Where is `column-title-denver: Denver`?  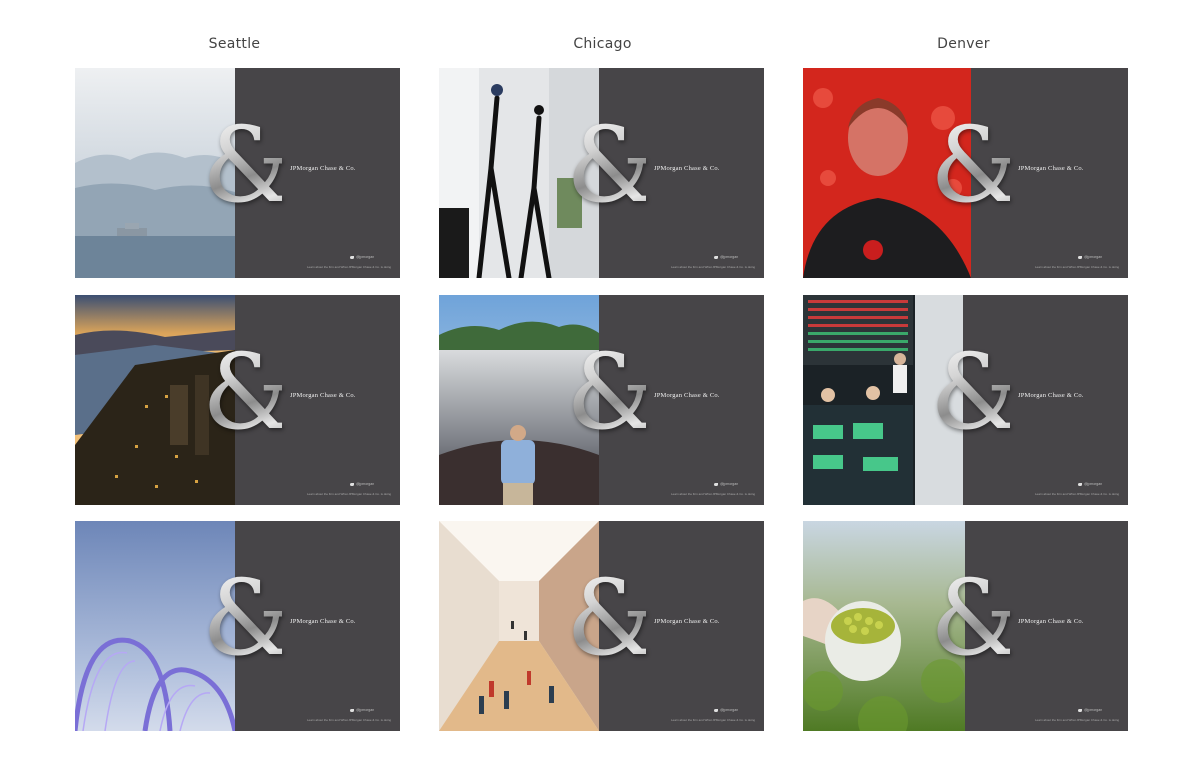
column-title-denver: Denver is located at coordinates (963, 44).